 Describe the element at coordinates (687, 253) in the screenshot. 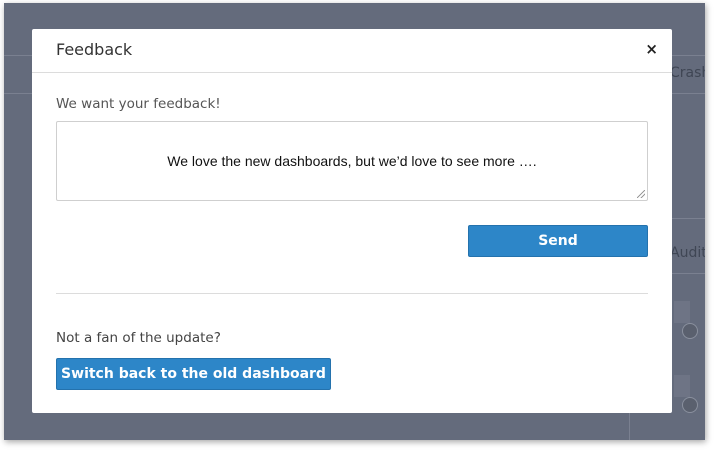

I see `background-audit-label: Audit` at that location.